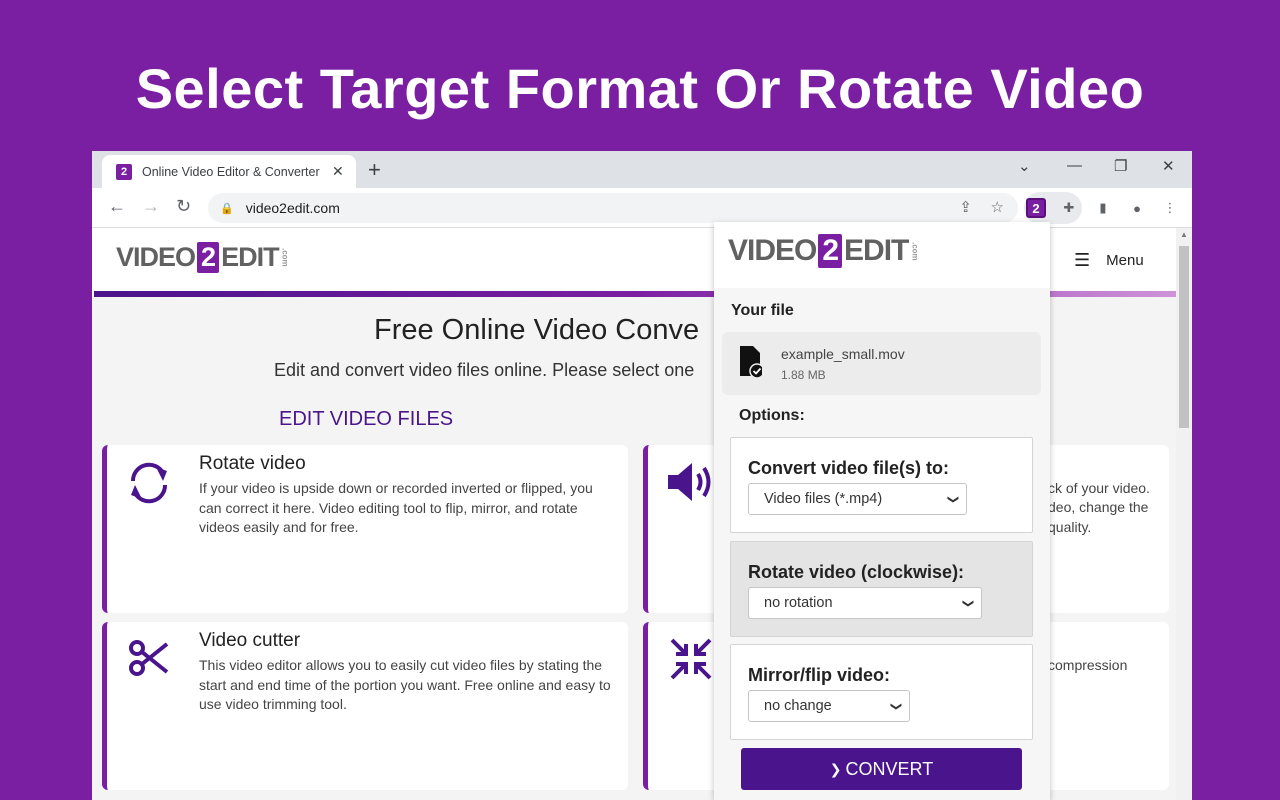 This screenshot has height=800, width=1280. I want to click on popup-header: VIDEO 2 EDIT .com, so click(882, 255).